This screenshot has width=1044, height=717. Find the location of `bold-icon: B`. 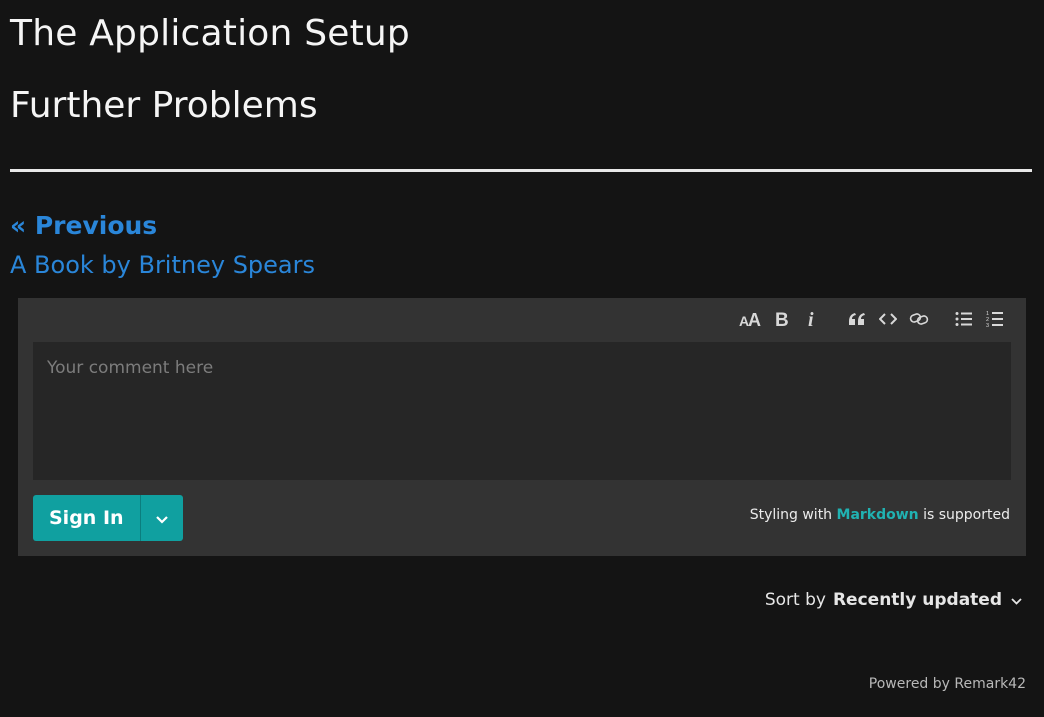

bold-icon: B is located at coordinates (781, 319).